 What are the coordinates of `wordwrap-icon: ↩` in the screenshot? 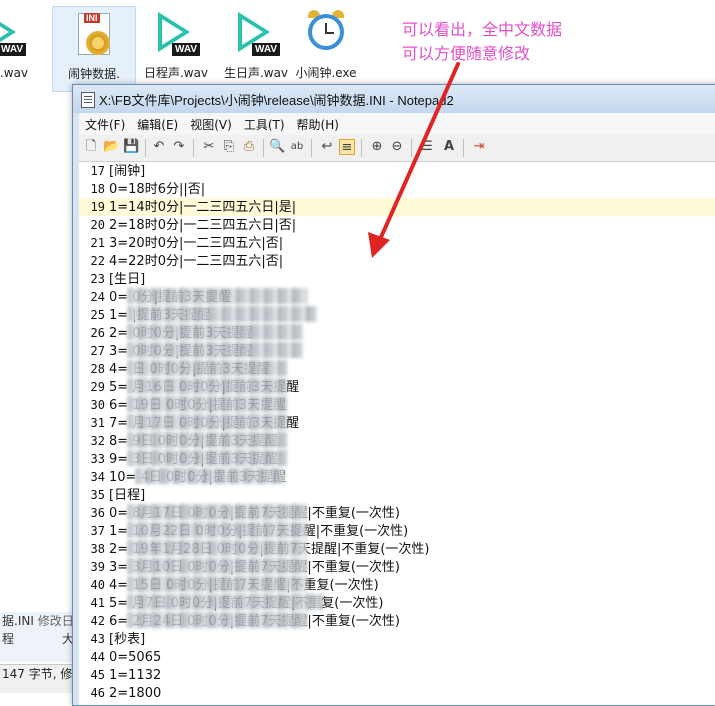 It's located at (327, 147).